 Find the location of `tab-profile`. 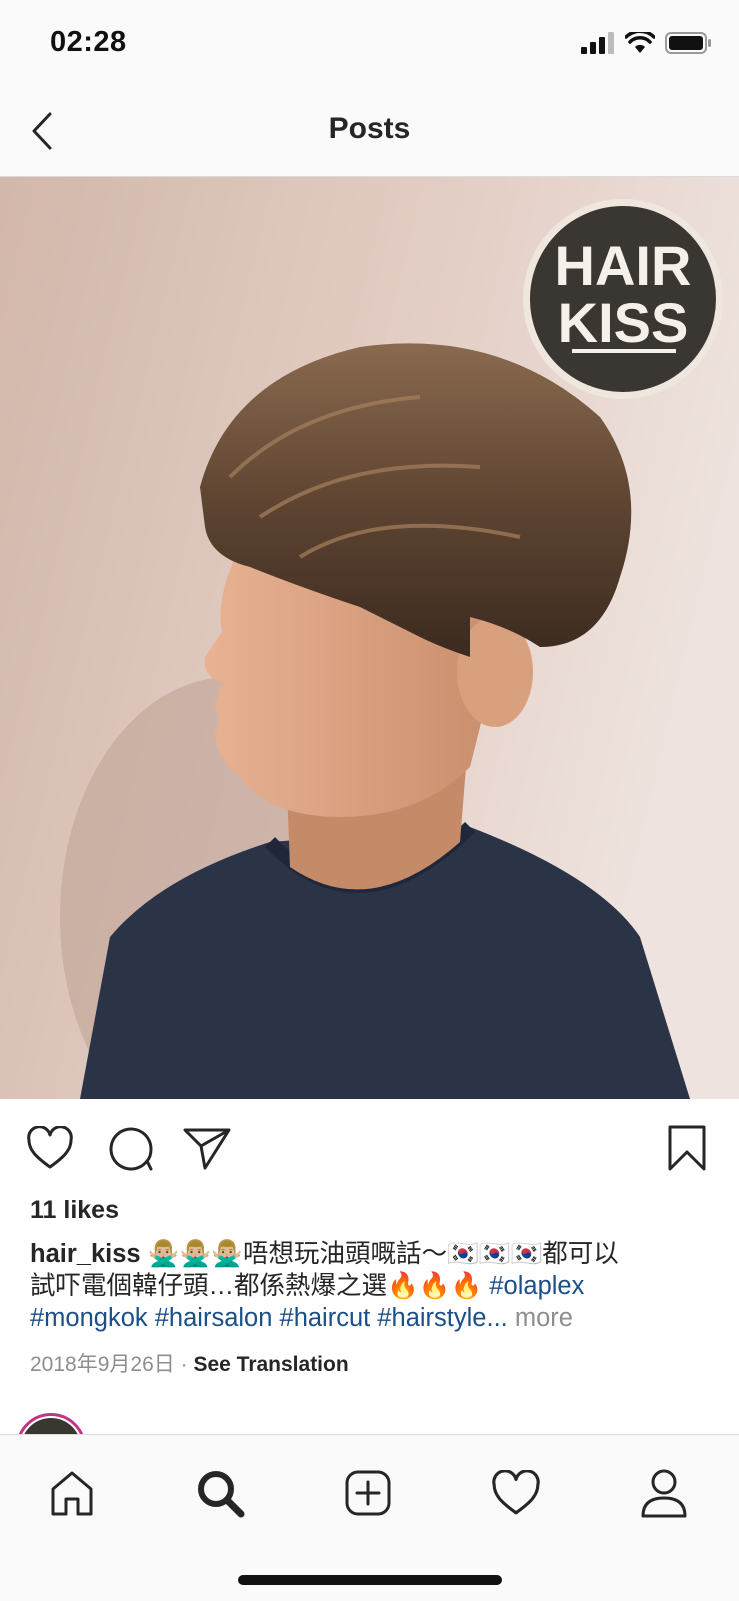

tab-profile is located at coordinates (664, 1493).